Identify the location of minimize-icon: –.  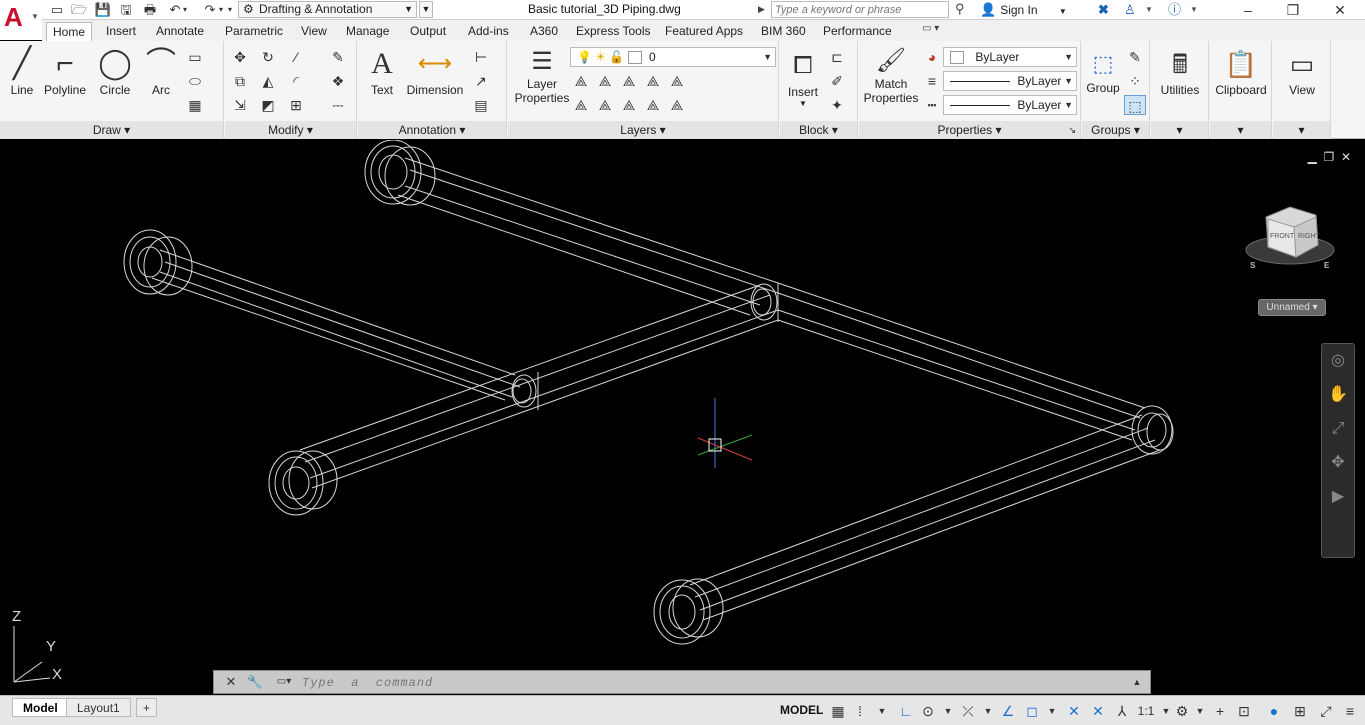
(1248, 10).